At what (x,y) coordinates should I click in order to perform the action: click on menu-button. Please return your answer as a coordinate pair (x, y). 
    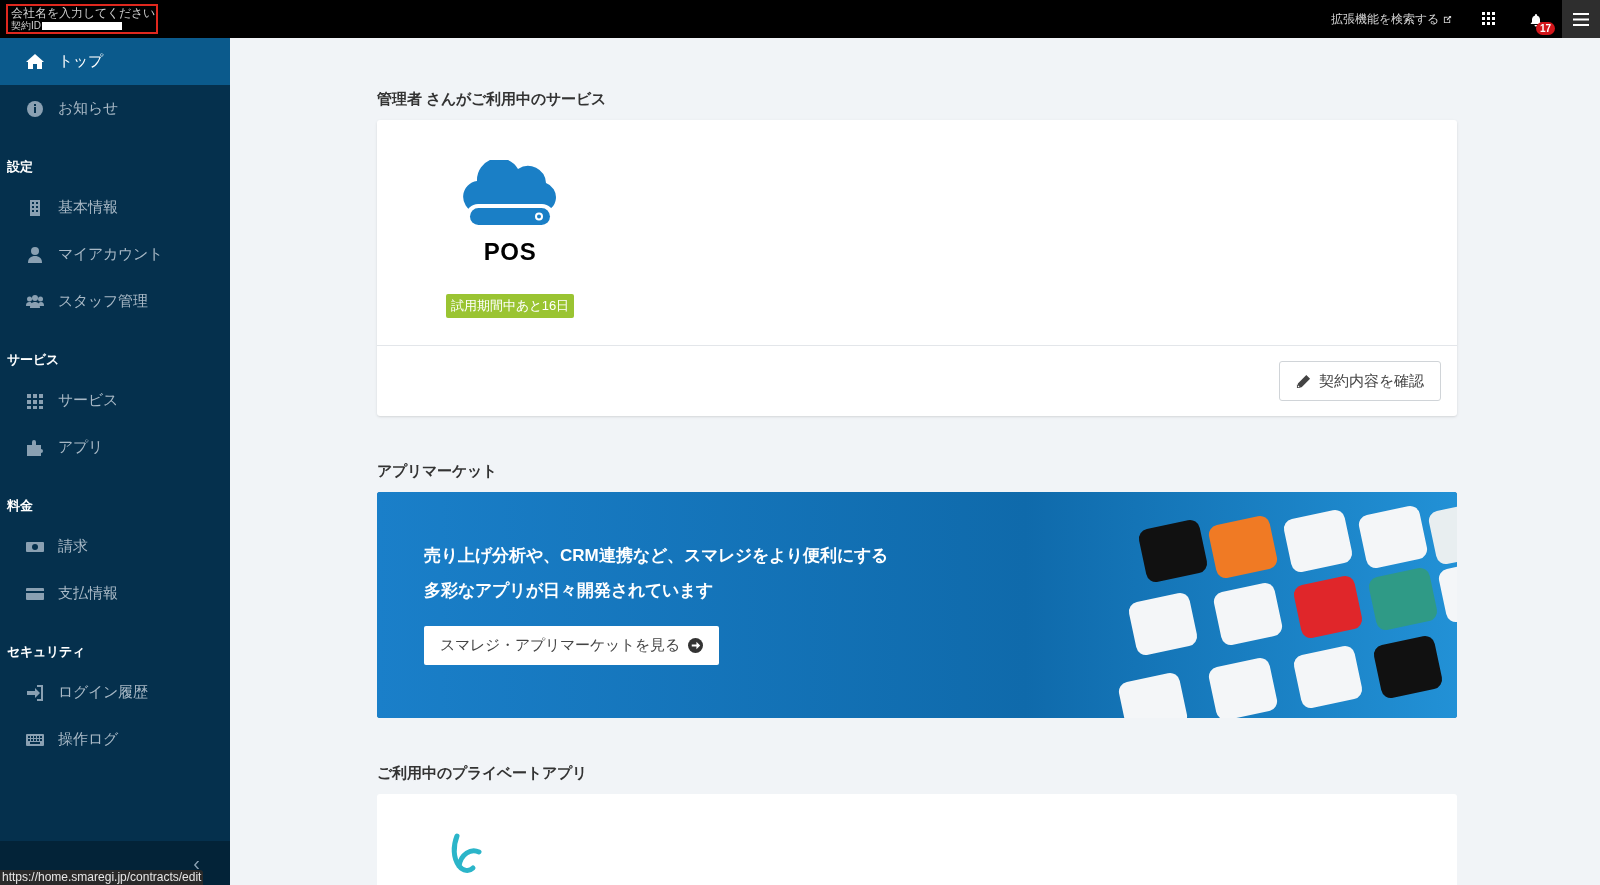
    Looking at the image, I should click on (1581, 19).